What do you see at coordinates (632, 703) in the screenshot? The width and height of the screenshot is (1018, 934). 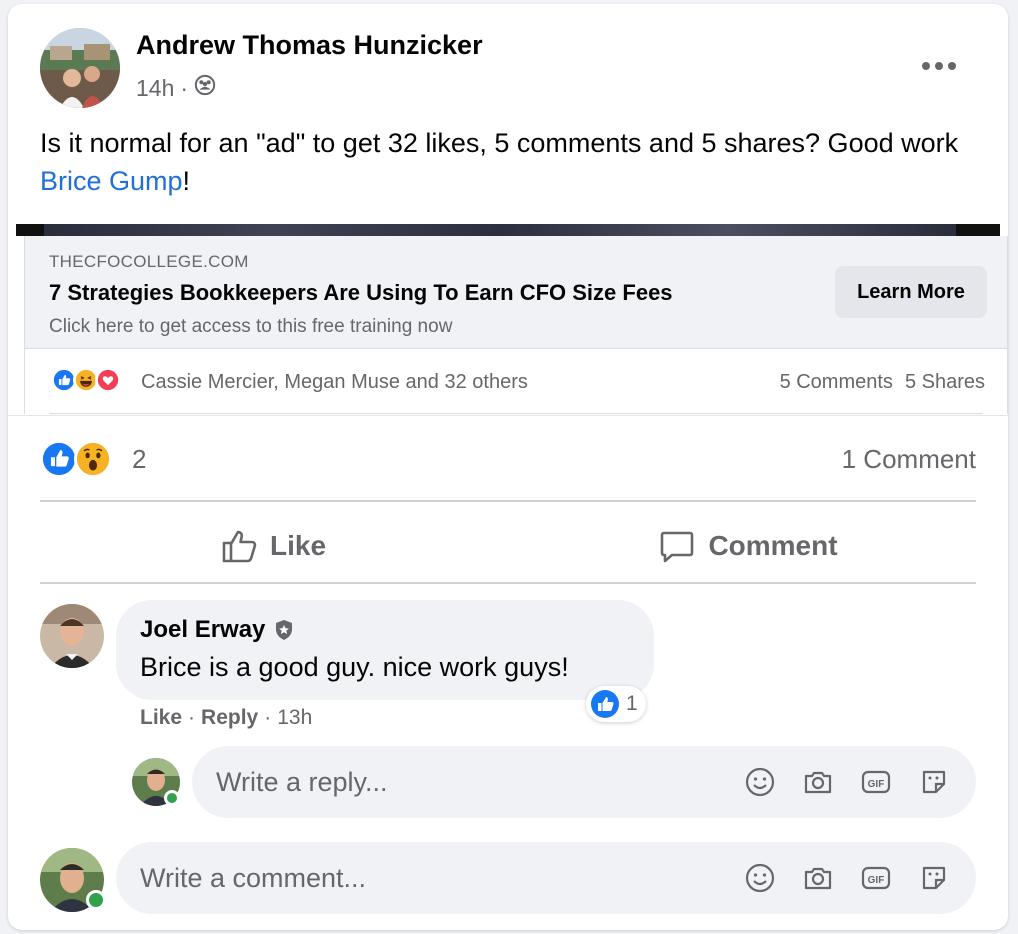 I see `comment-reaction-count: 1` at bounding box center [632, 703].